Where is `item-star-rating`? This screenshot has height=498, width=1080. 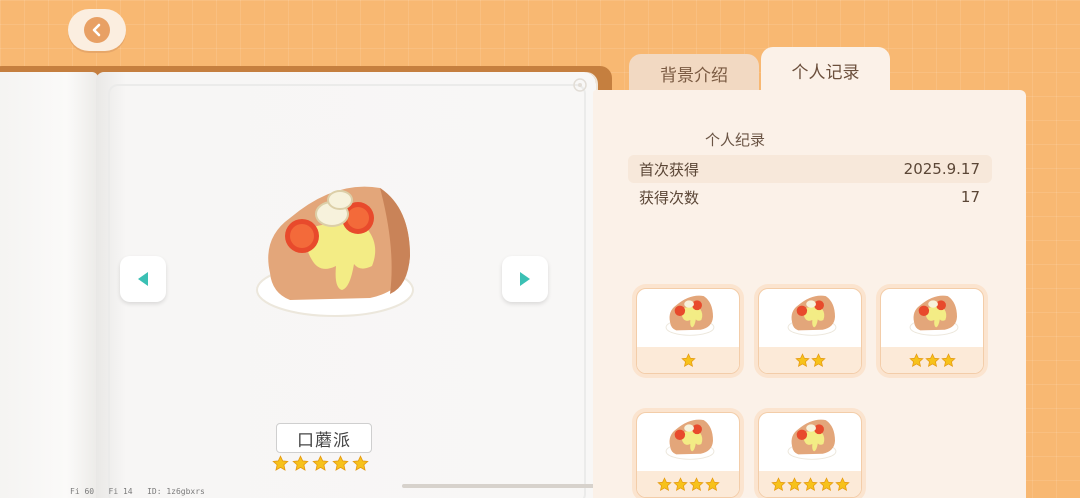
item-star-rating is located at coordinates (320, 463).